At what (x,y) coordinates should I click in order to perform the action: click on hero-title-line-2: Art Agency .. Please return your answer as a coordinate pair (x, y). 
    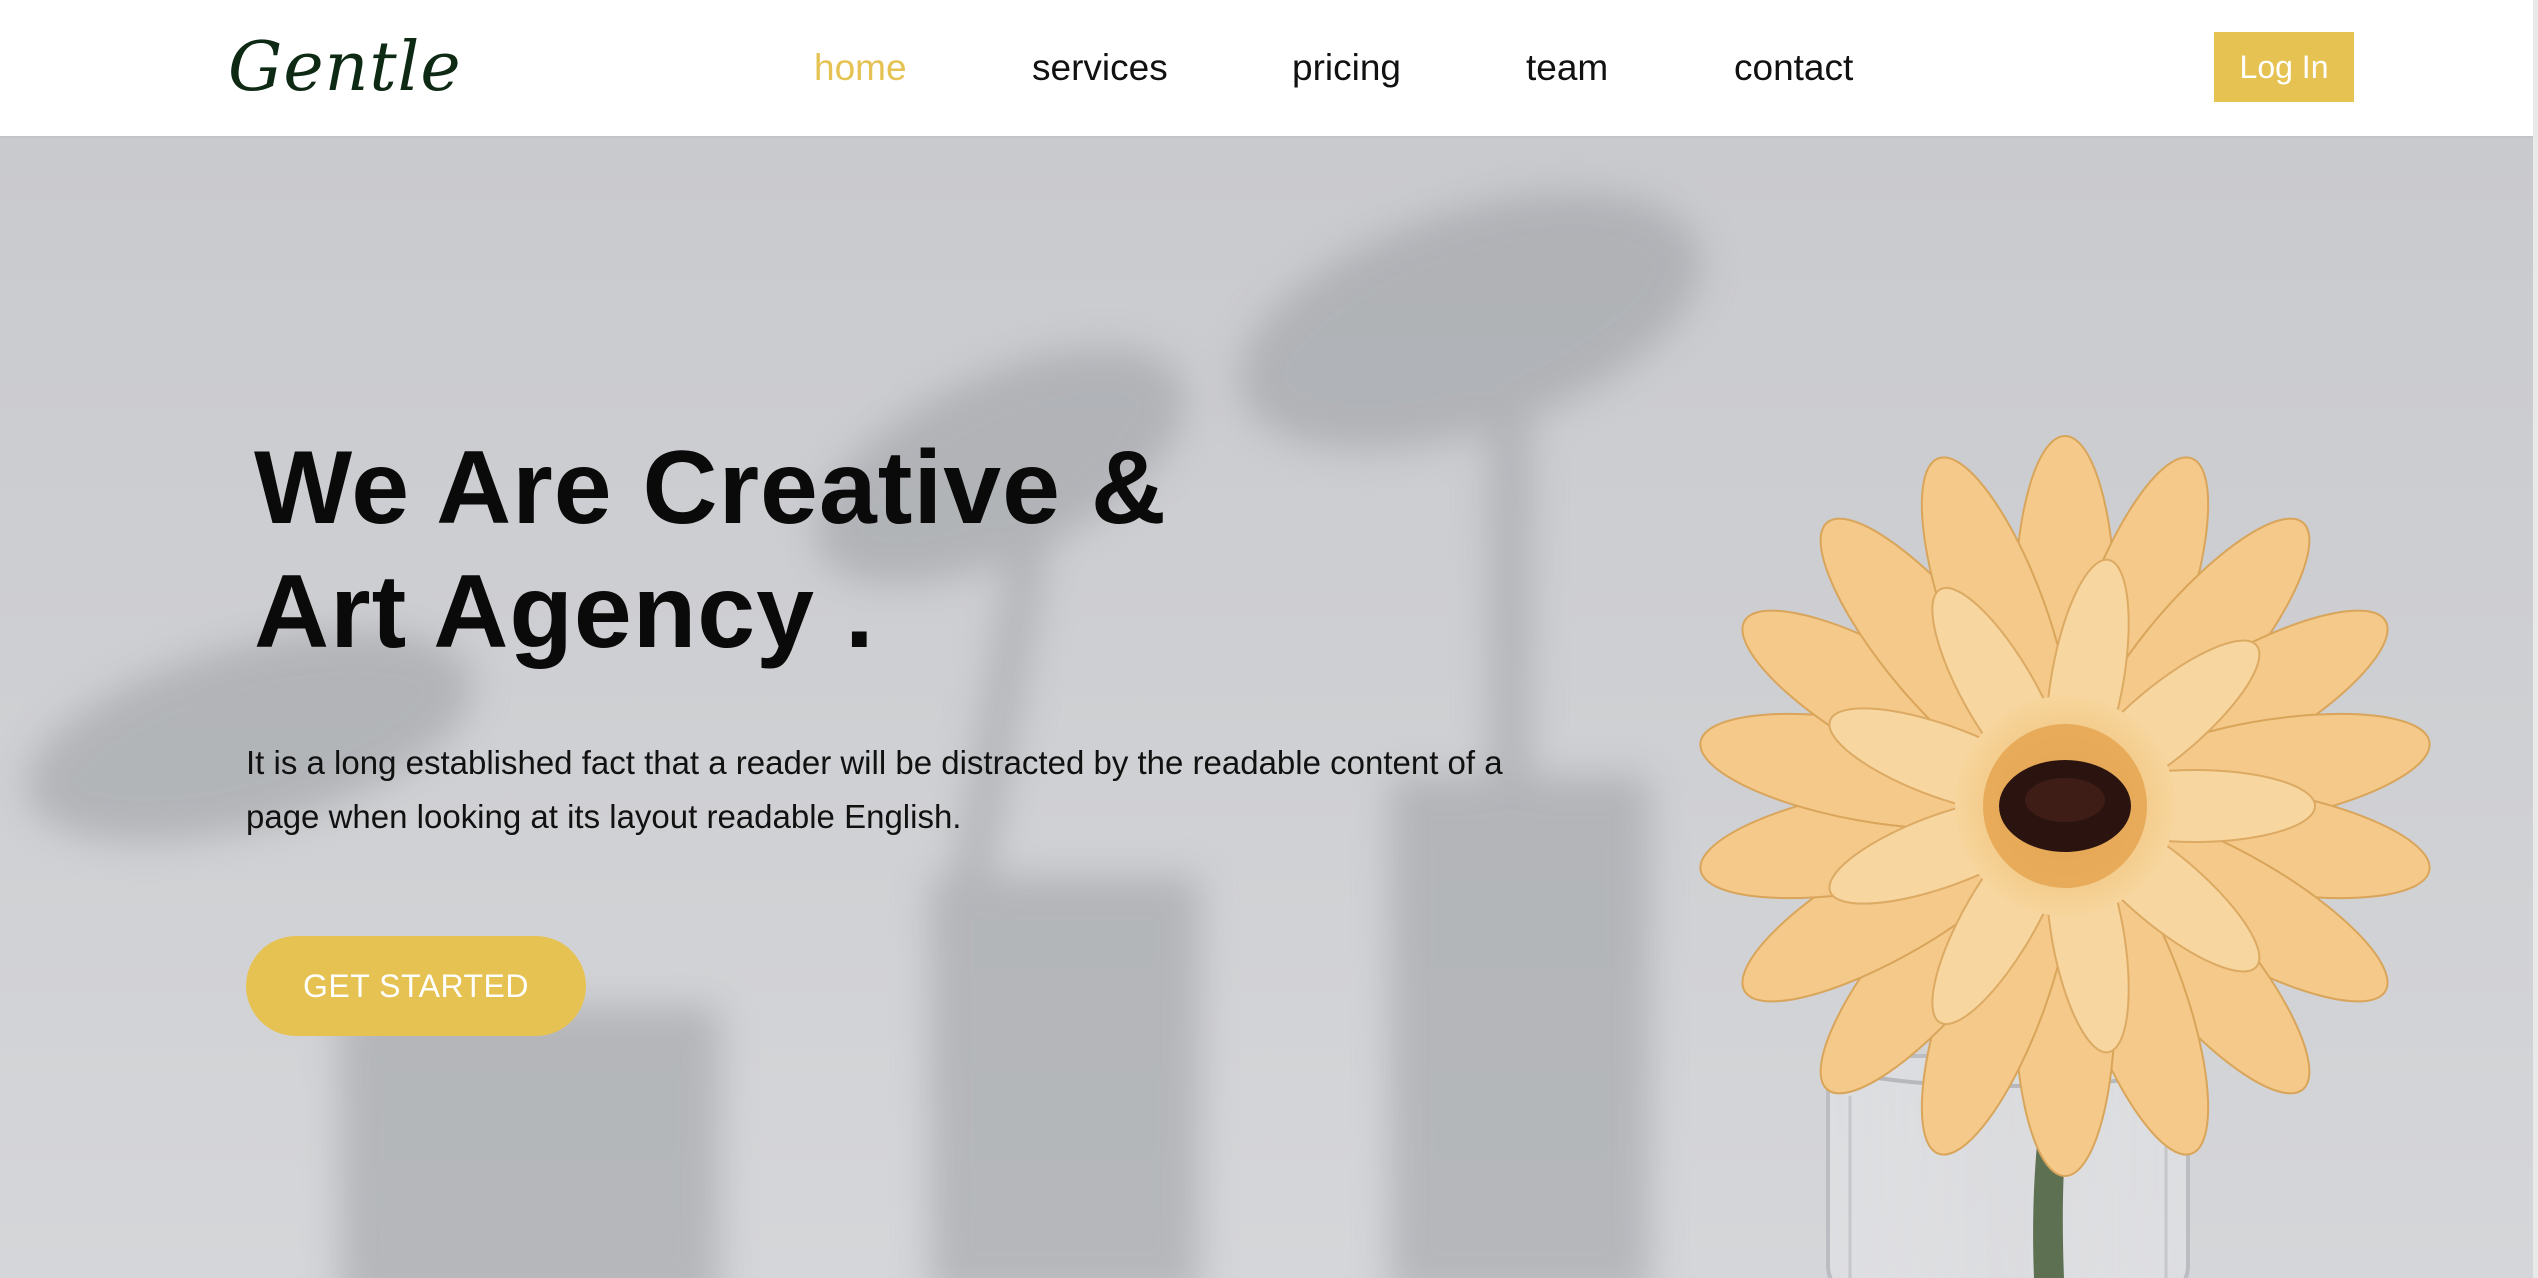
    Looking at the image, I should click on (564, 612).